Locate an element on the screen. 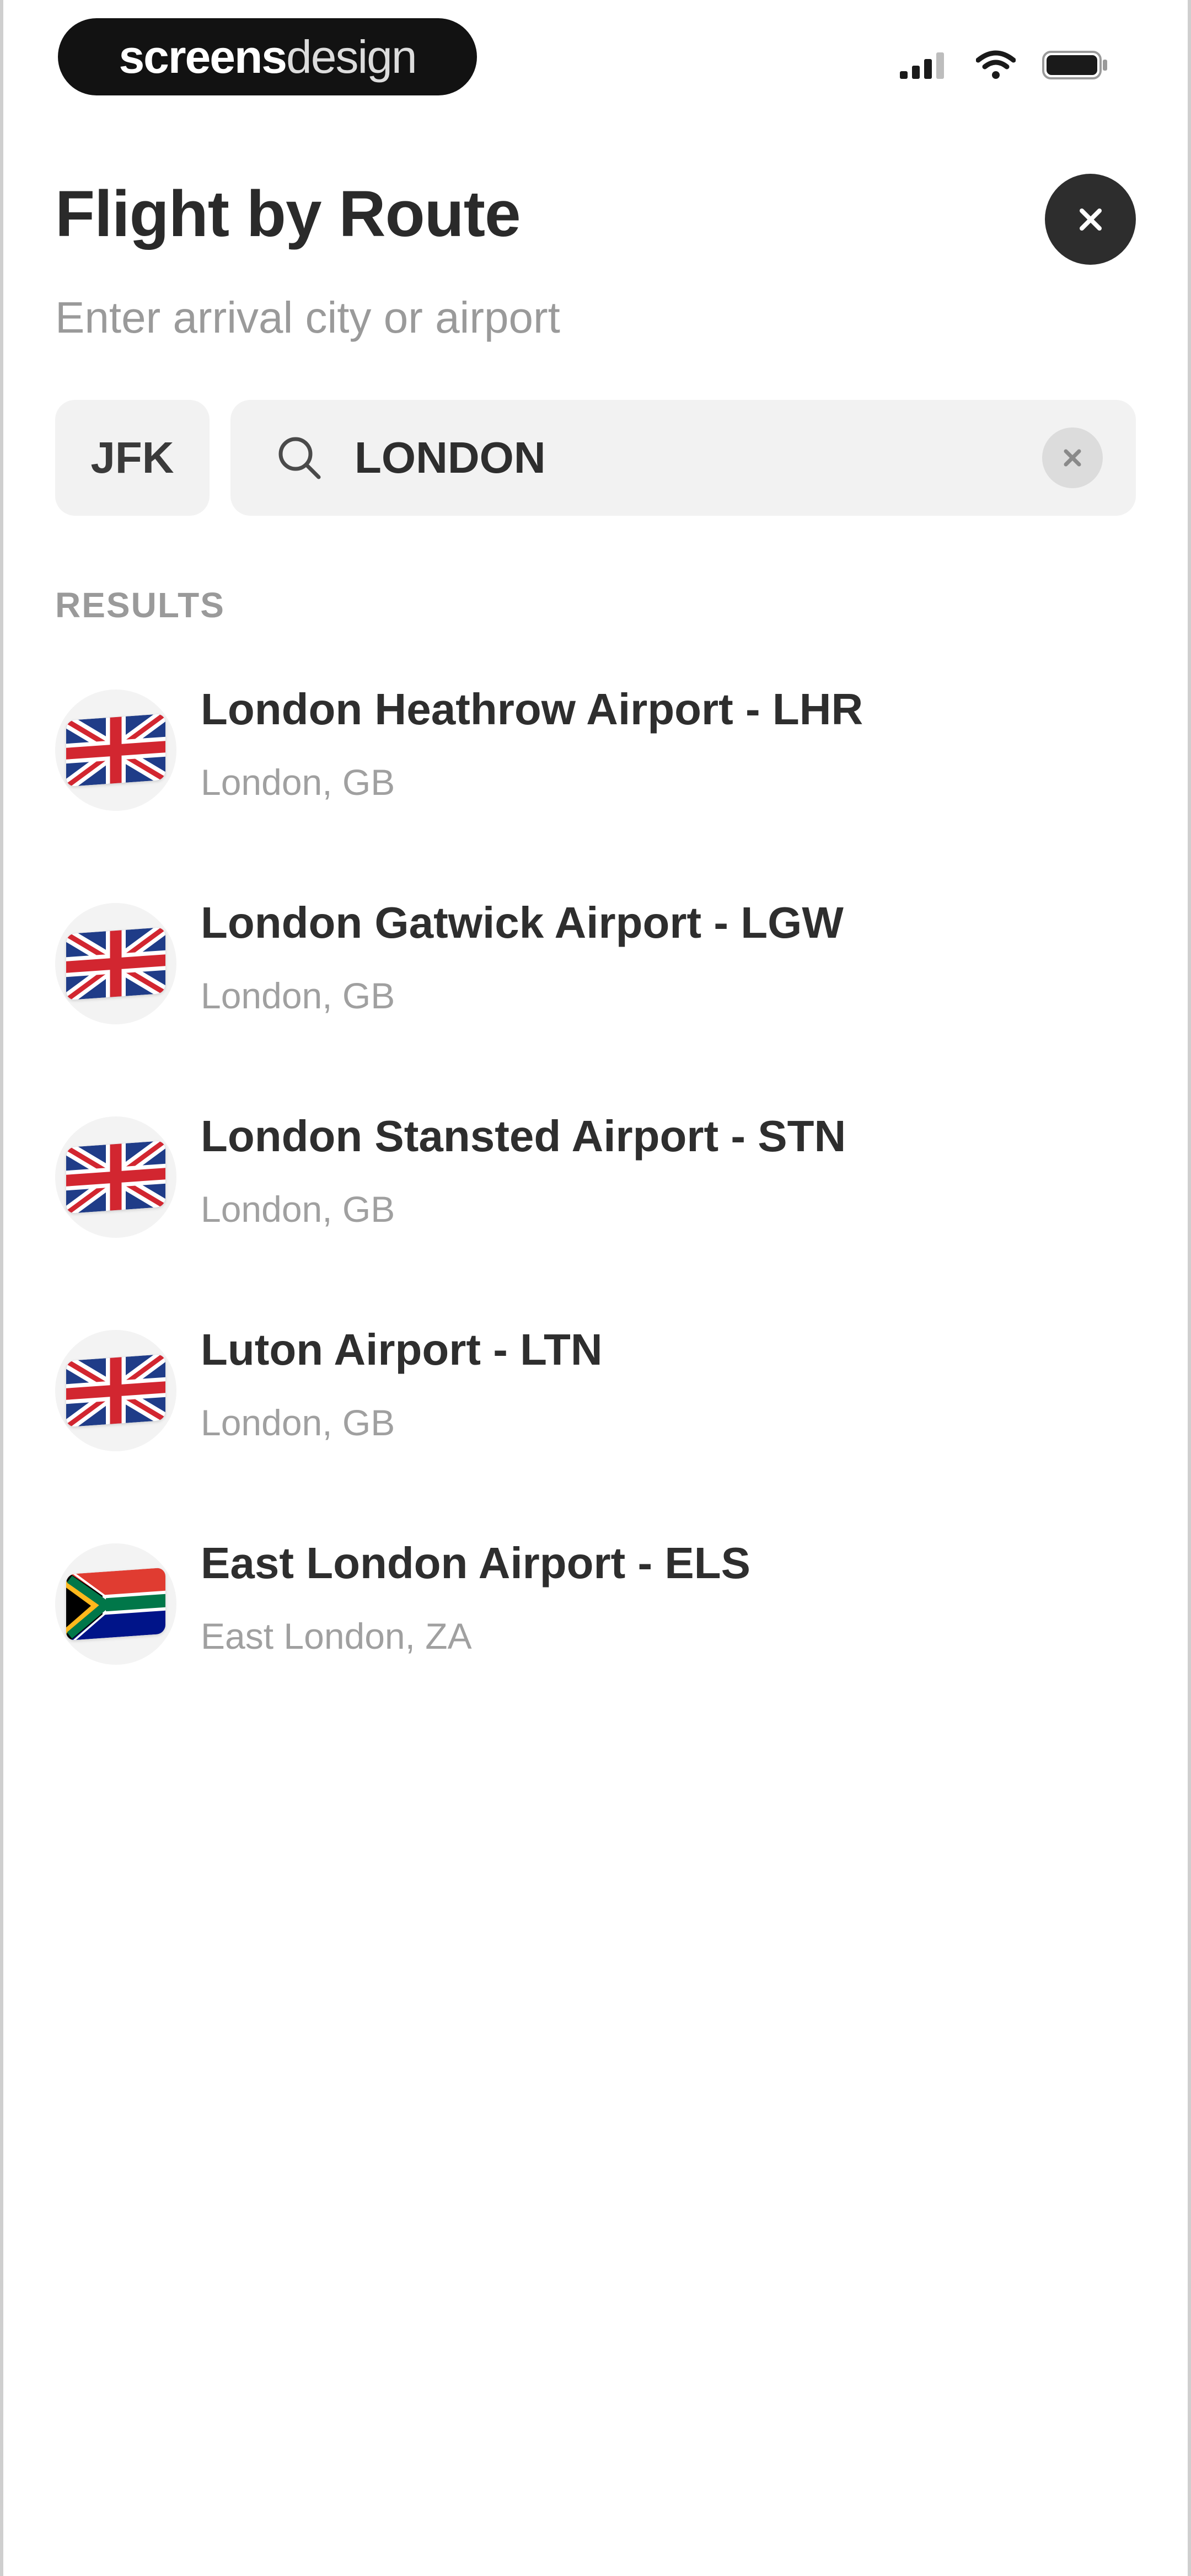 This screenshot has width=1191, height=2576. close-button is located at coordinates (1090, 219).